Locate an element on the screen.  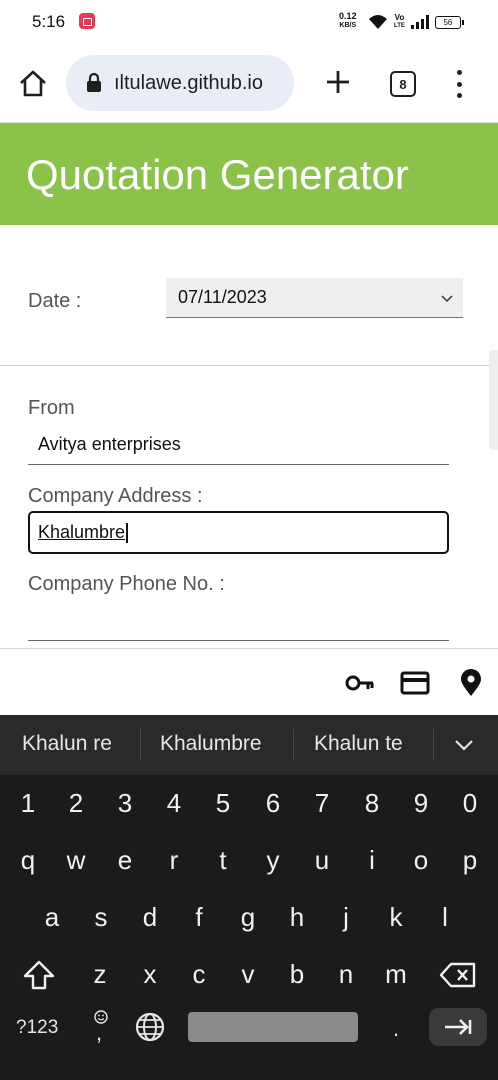
key-j: j is located at coordinates (346, 917).